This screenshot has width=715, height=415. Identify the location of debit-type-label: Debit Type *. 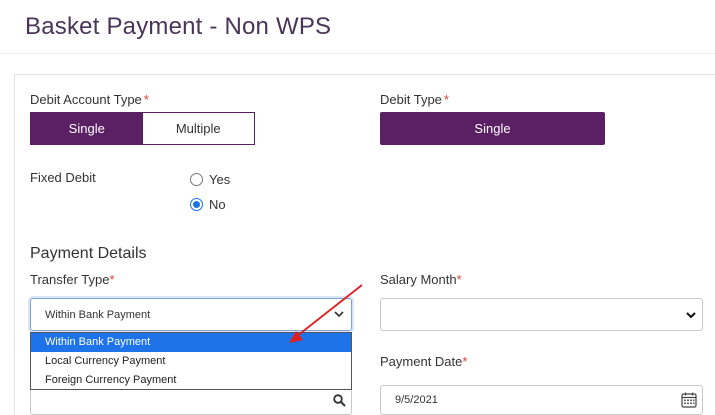
(414, 99).